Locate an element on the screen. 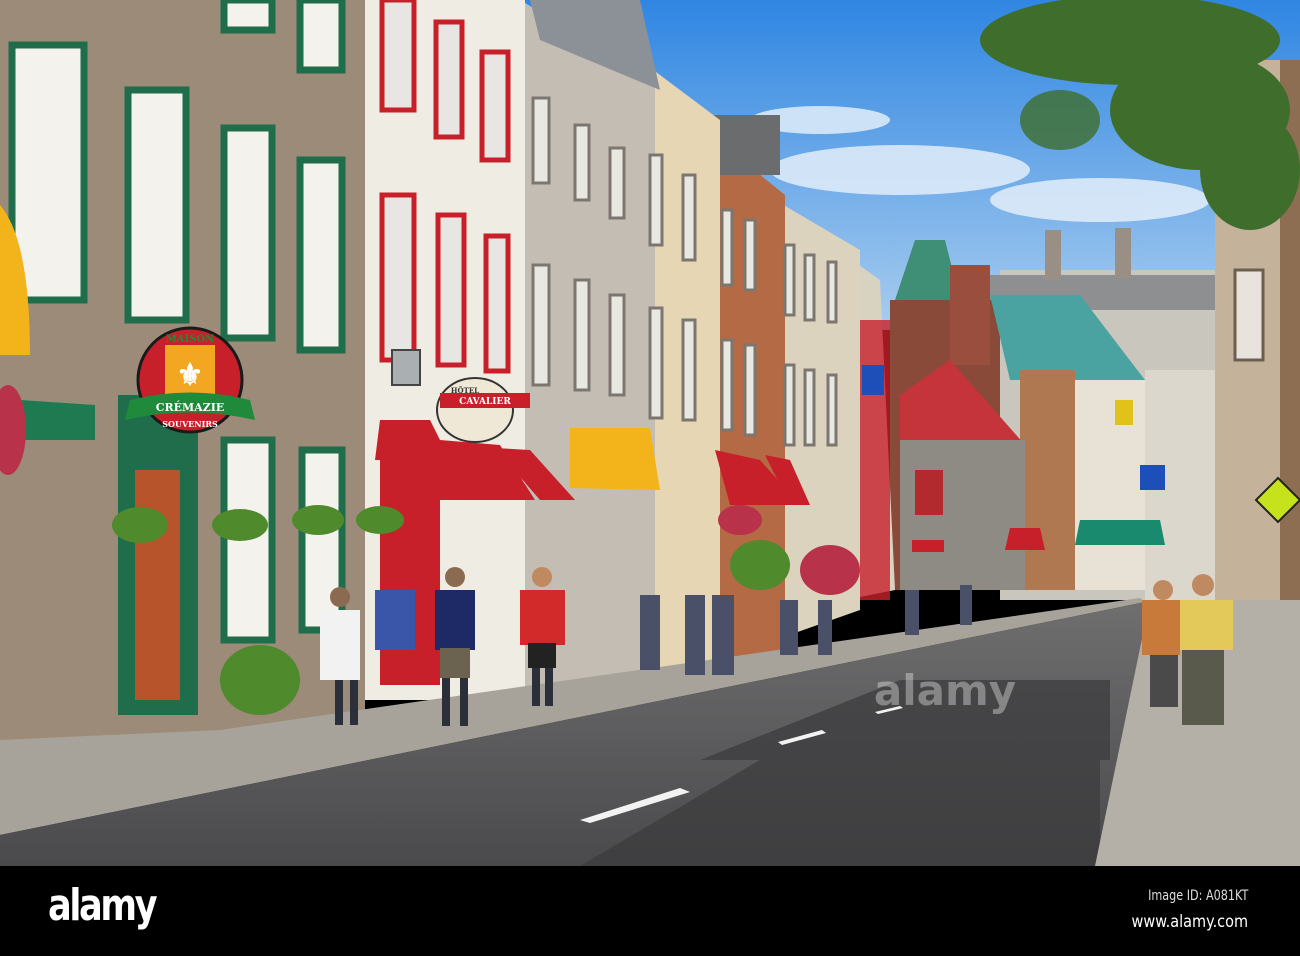  alamy-watermark: alamy is located at coordinates (945, 690).